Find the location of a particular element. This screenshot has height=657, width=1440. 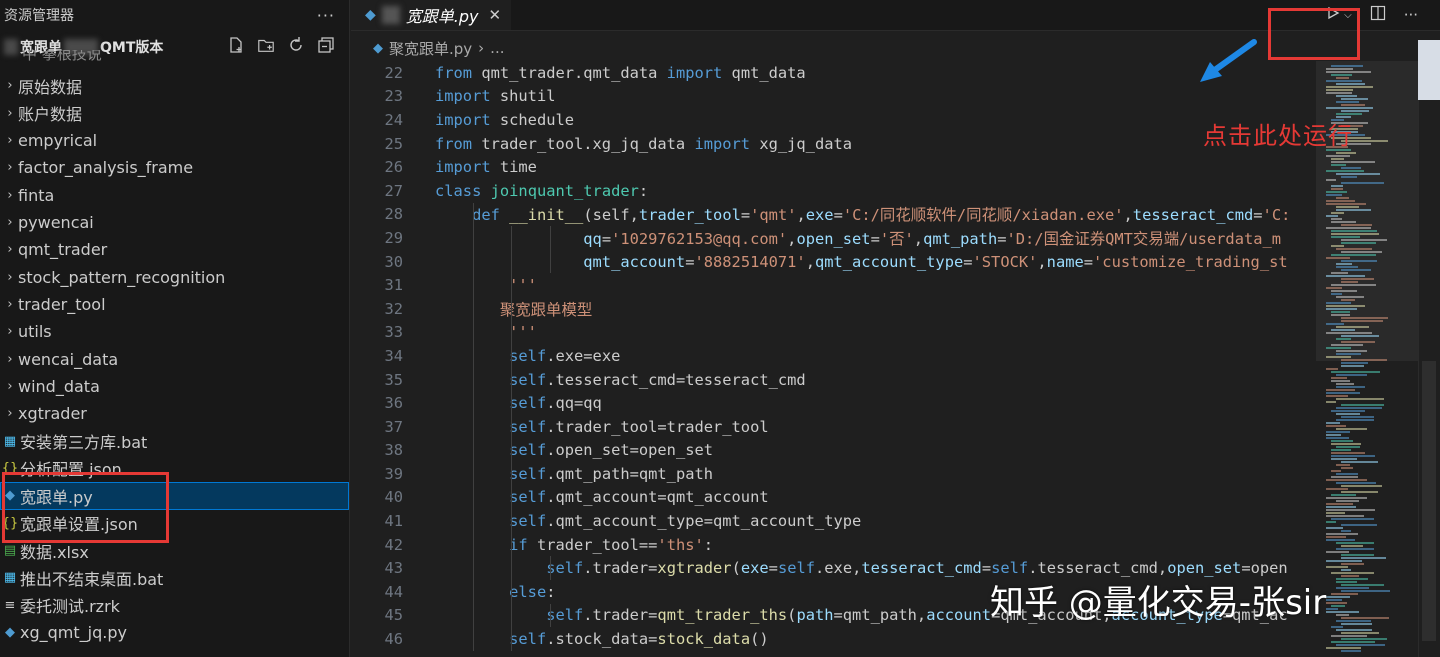

folder-item: › trader_tool is located at coordinates (174, 304).